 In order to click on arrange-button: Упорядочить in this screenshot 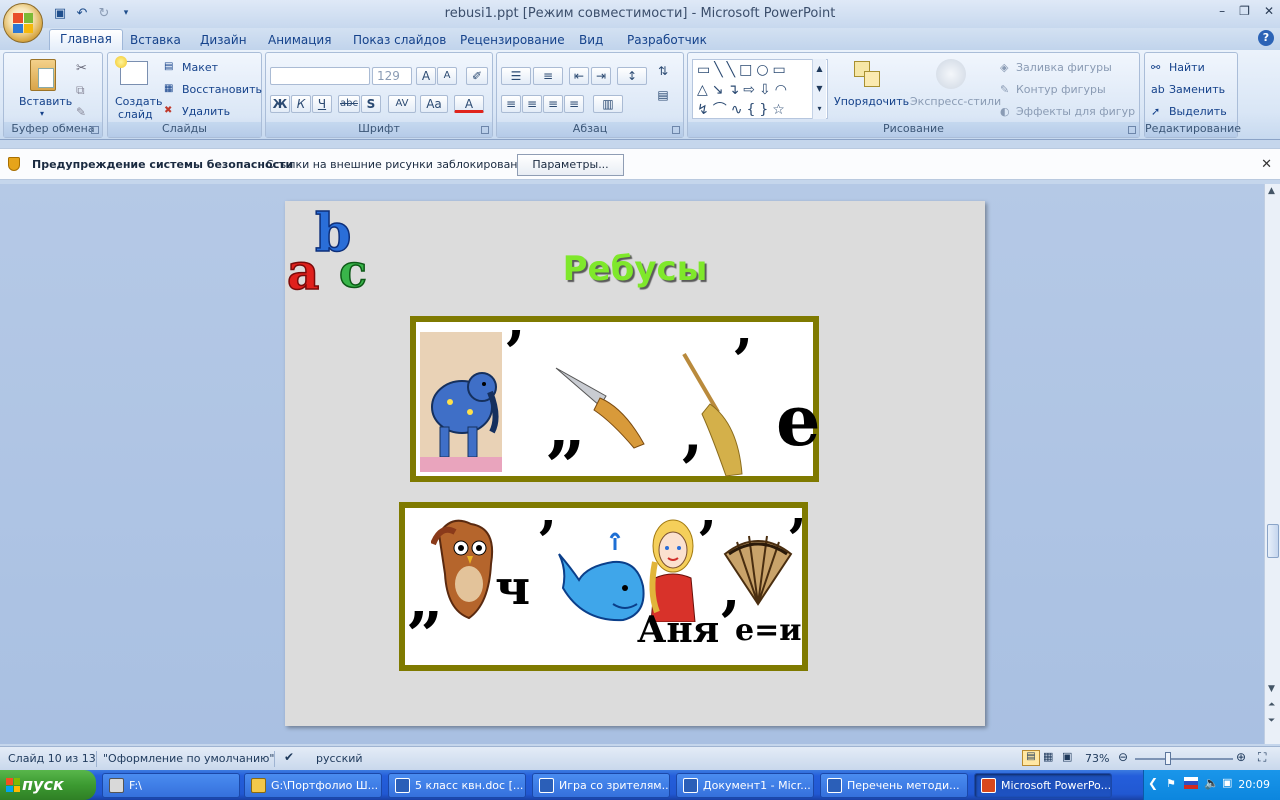, I will do `click(871, 101)`.